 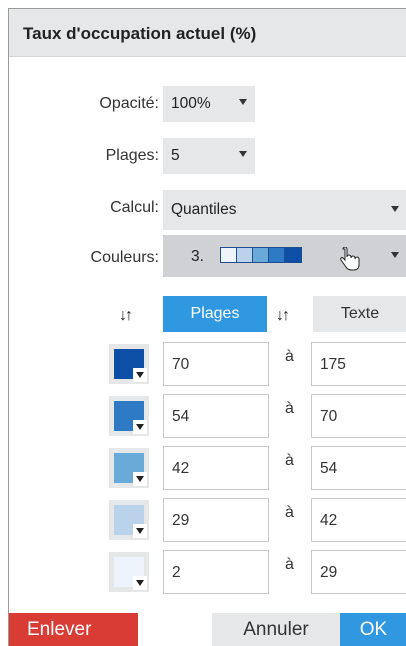 What do you see at coordinates (284, 210) in the screenshot?
I see `calc-select: Quantiles` at bounding box center [284, 210].